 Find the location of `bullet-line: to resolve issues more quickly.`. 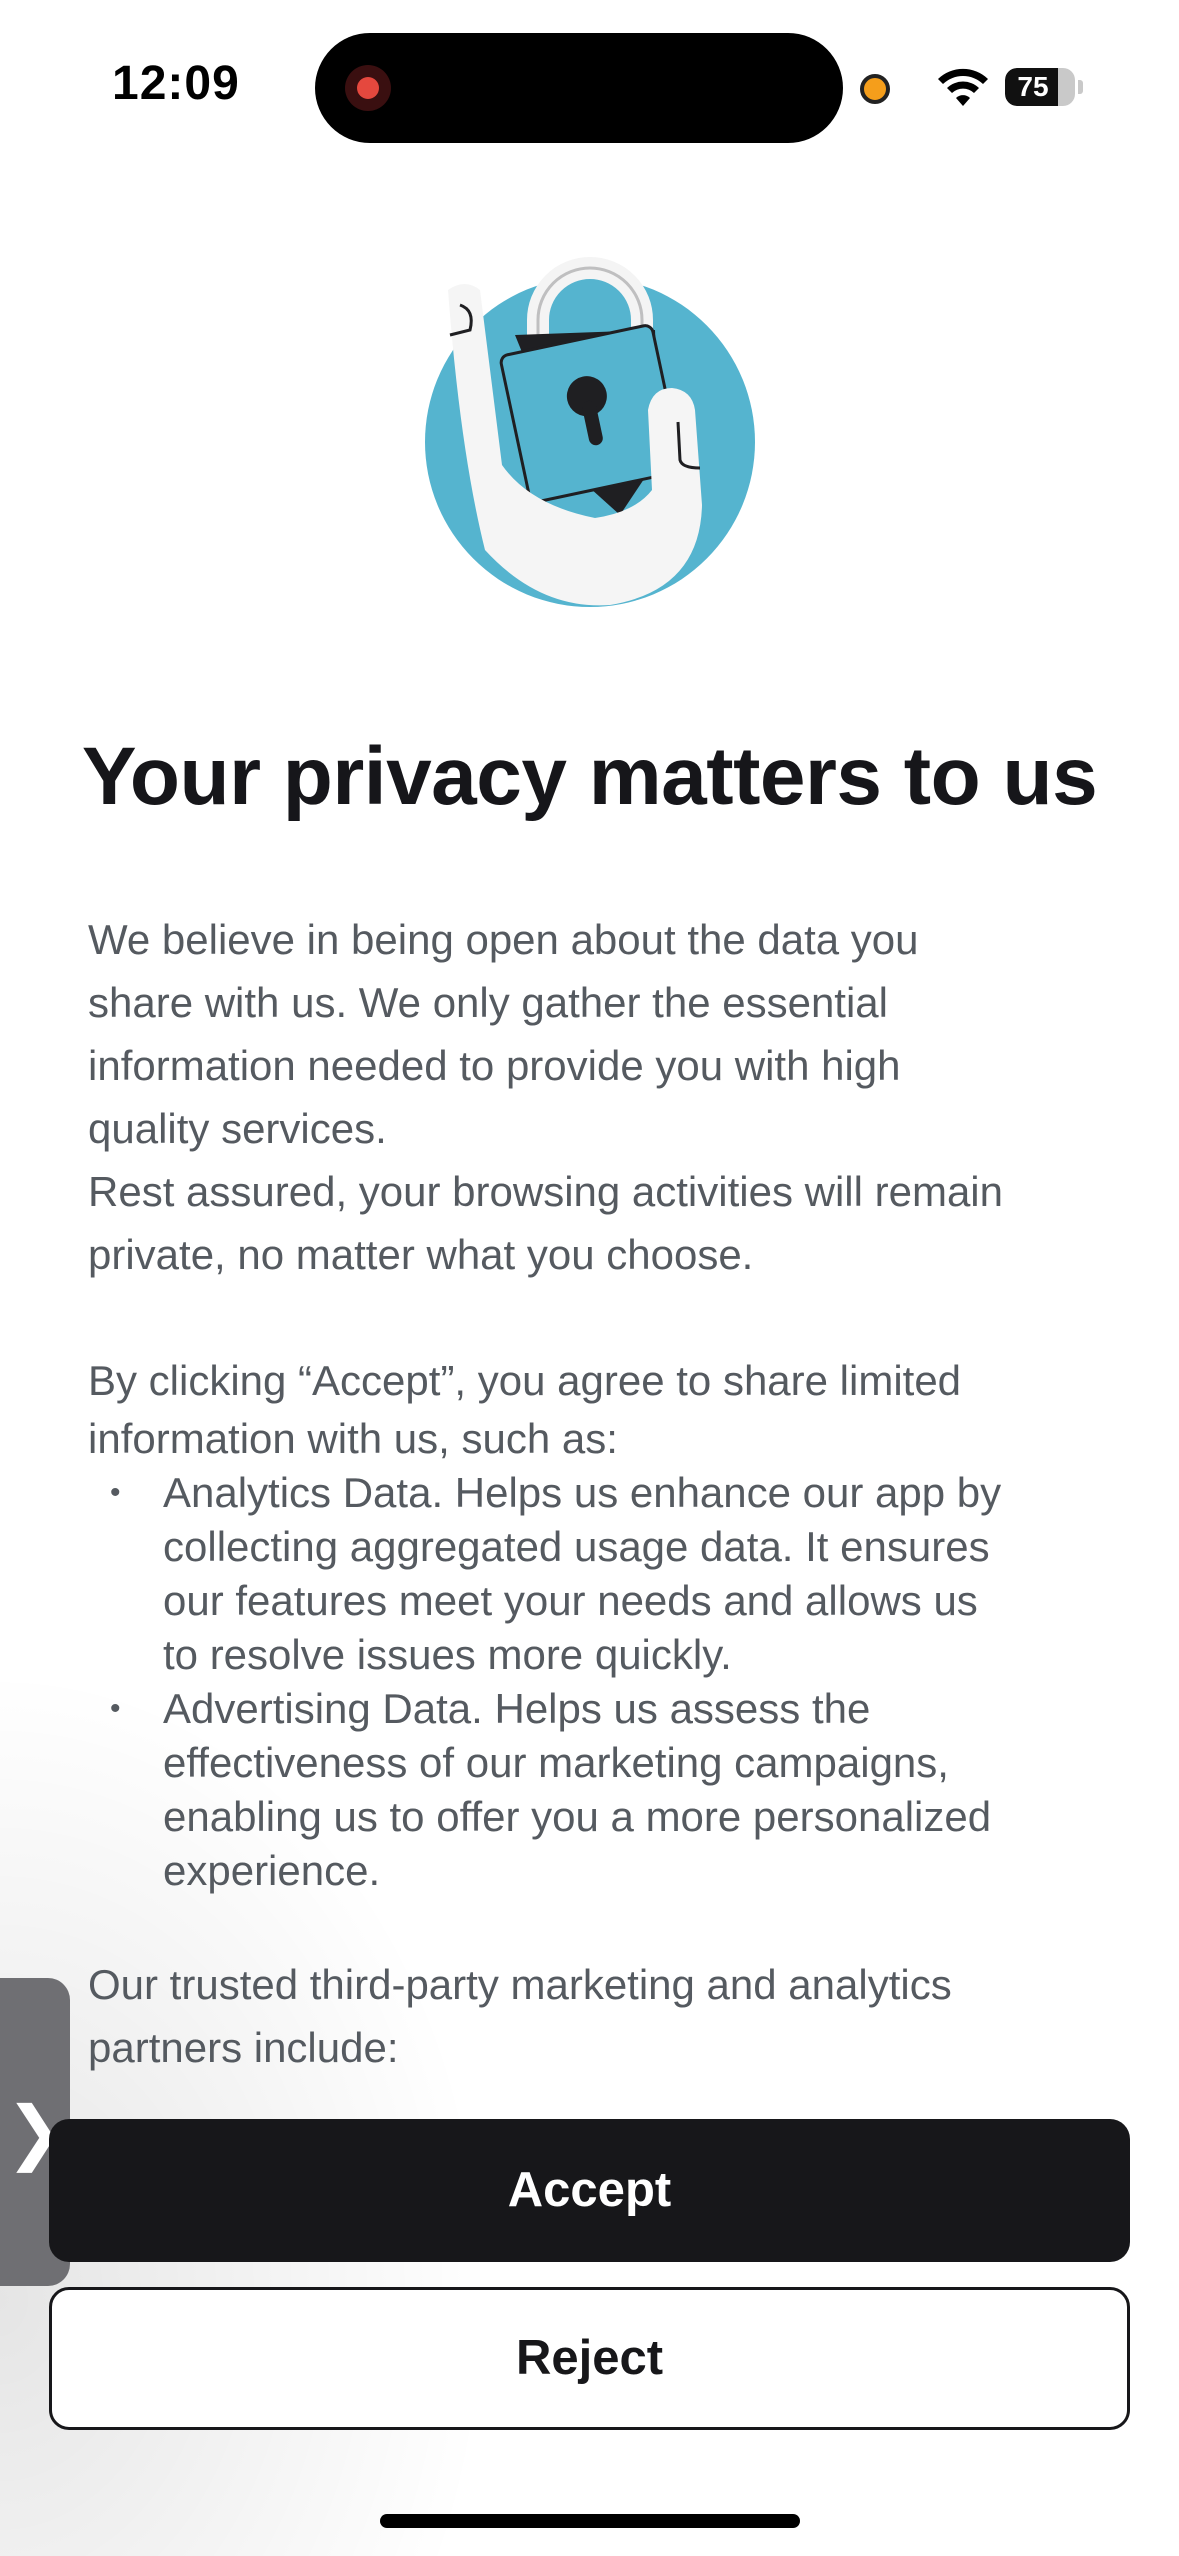

bullet-line: to resolve issues more quickly. is located at coordinates (447, 1654).